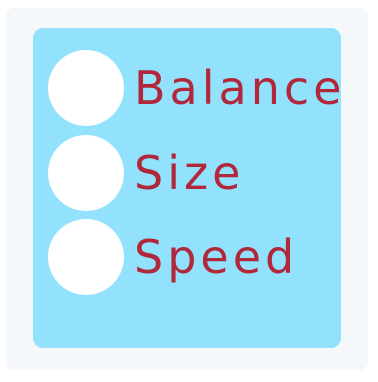 This screenshot has width=378, height=382. Describe the element at coordinates (86, 257) in the screenshot. I see `radio-button-speed` at that location.